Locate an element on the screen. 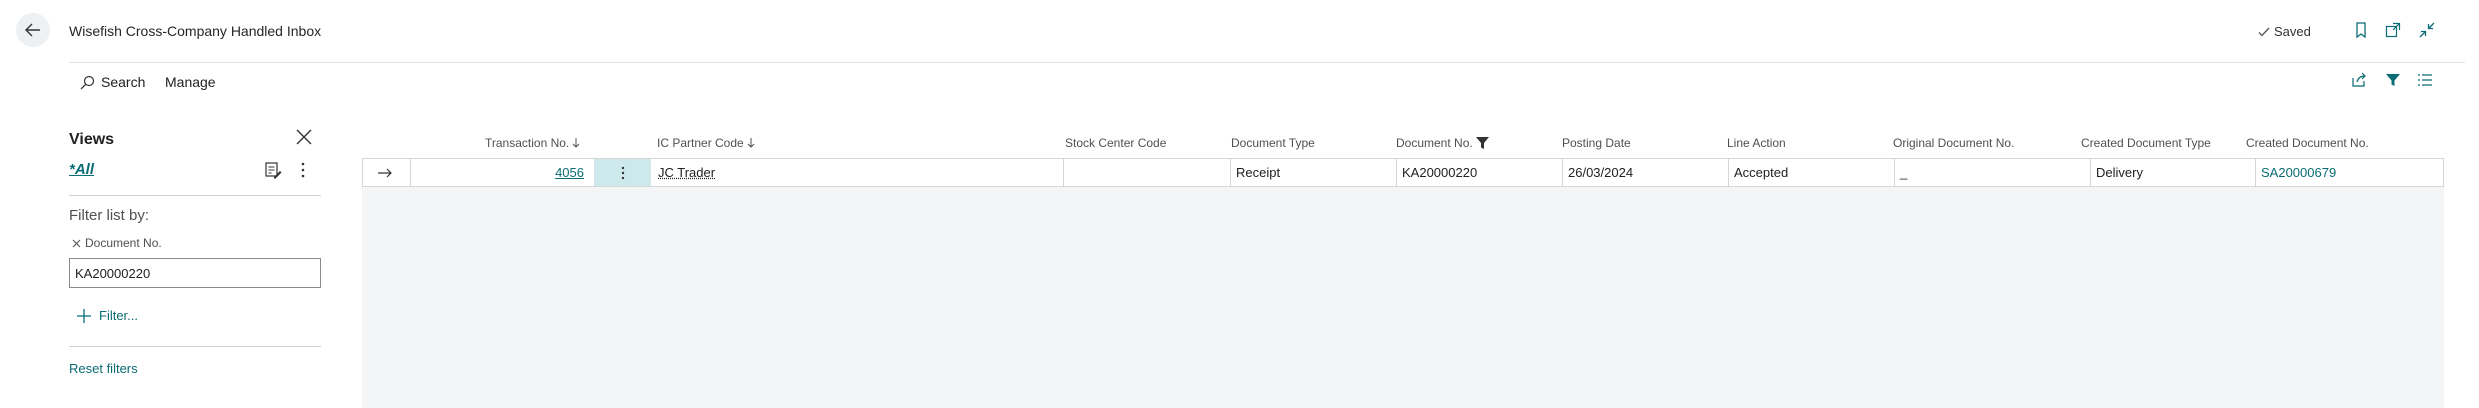 The height and width of the screenshot is (408, 2479). row-actions-button is located at coordinates (622, 172).